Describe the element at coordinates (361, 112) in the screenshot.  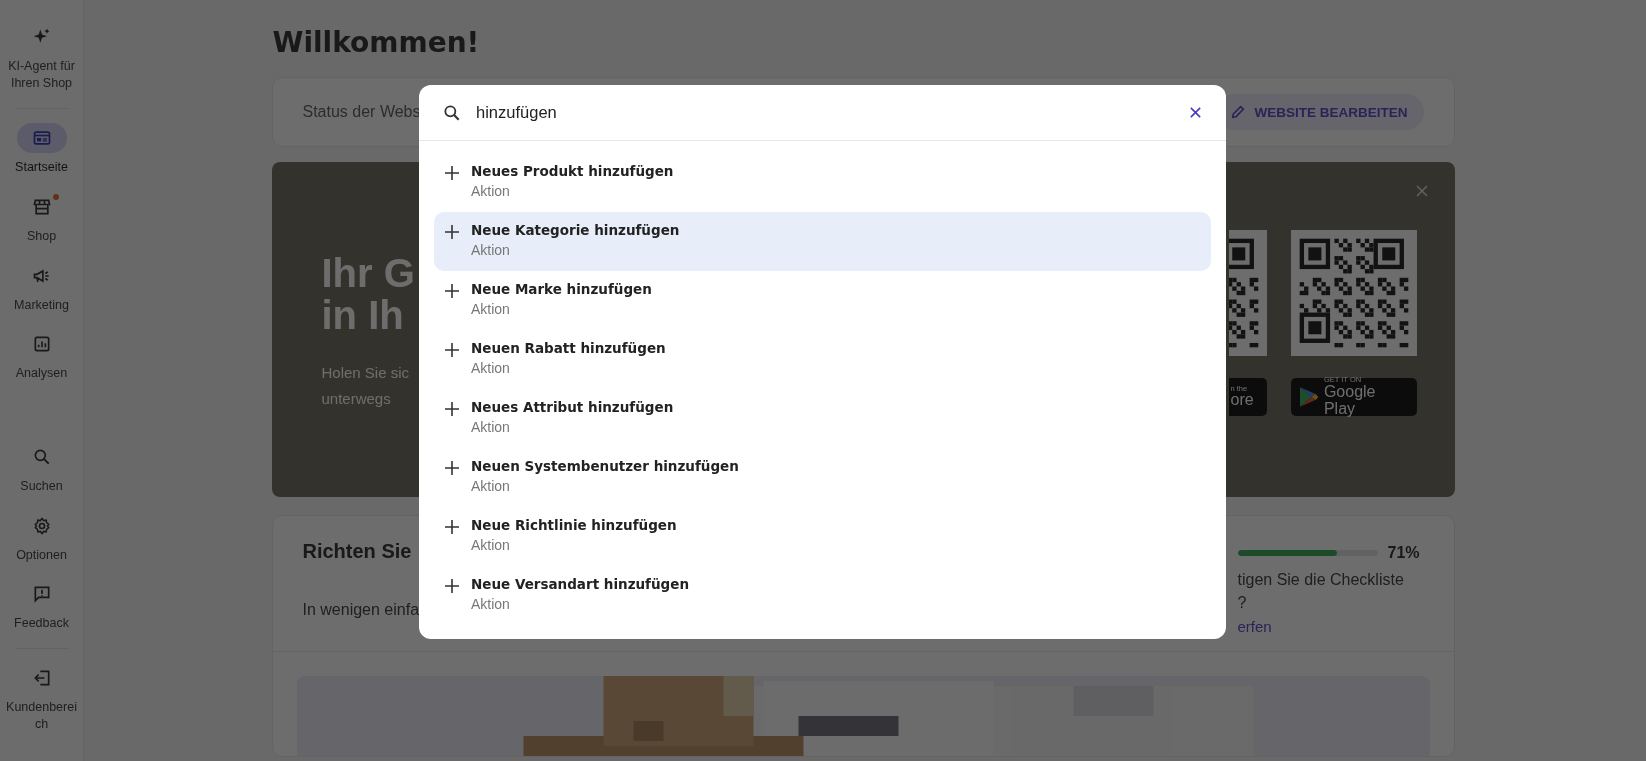
I see `status-label: Status der Webs` at that location.